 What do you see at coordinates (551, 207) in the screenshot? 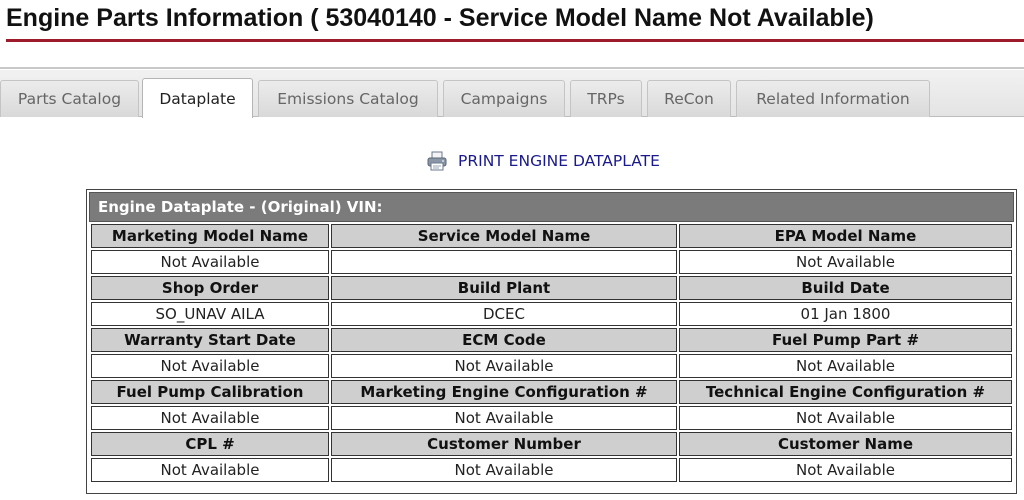
I see `dataplate-header: Engine Dataplate - (Original) VIN:` at bounding box center [551, 207].